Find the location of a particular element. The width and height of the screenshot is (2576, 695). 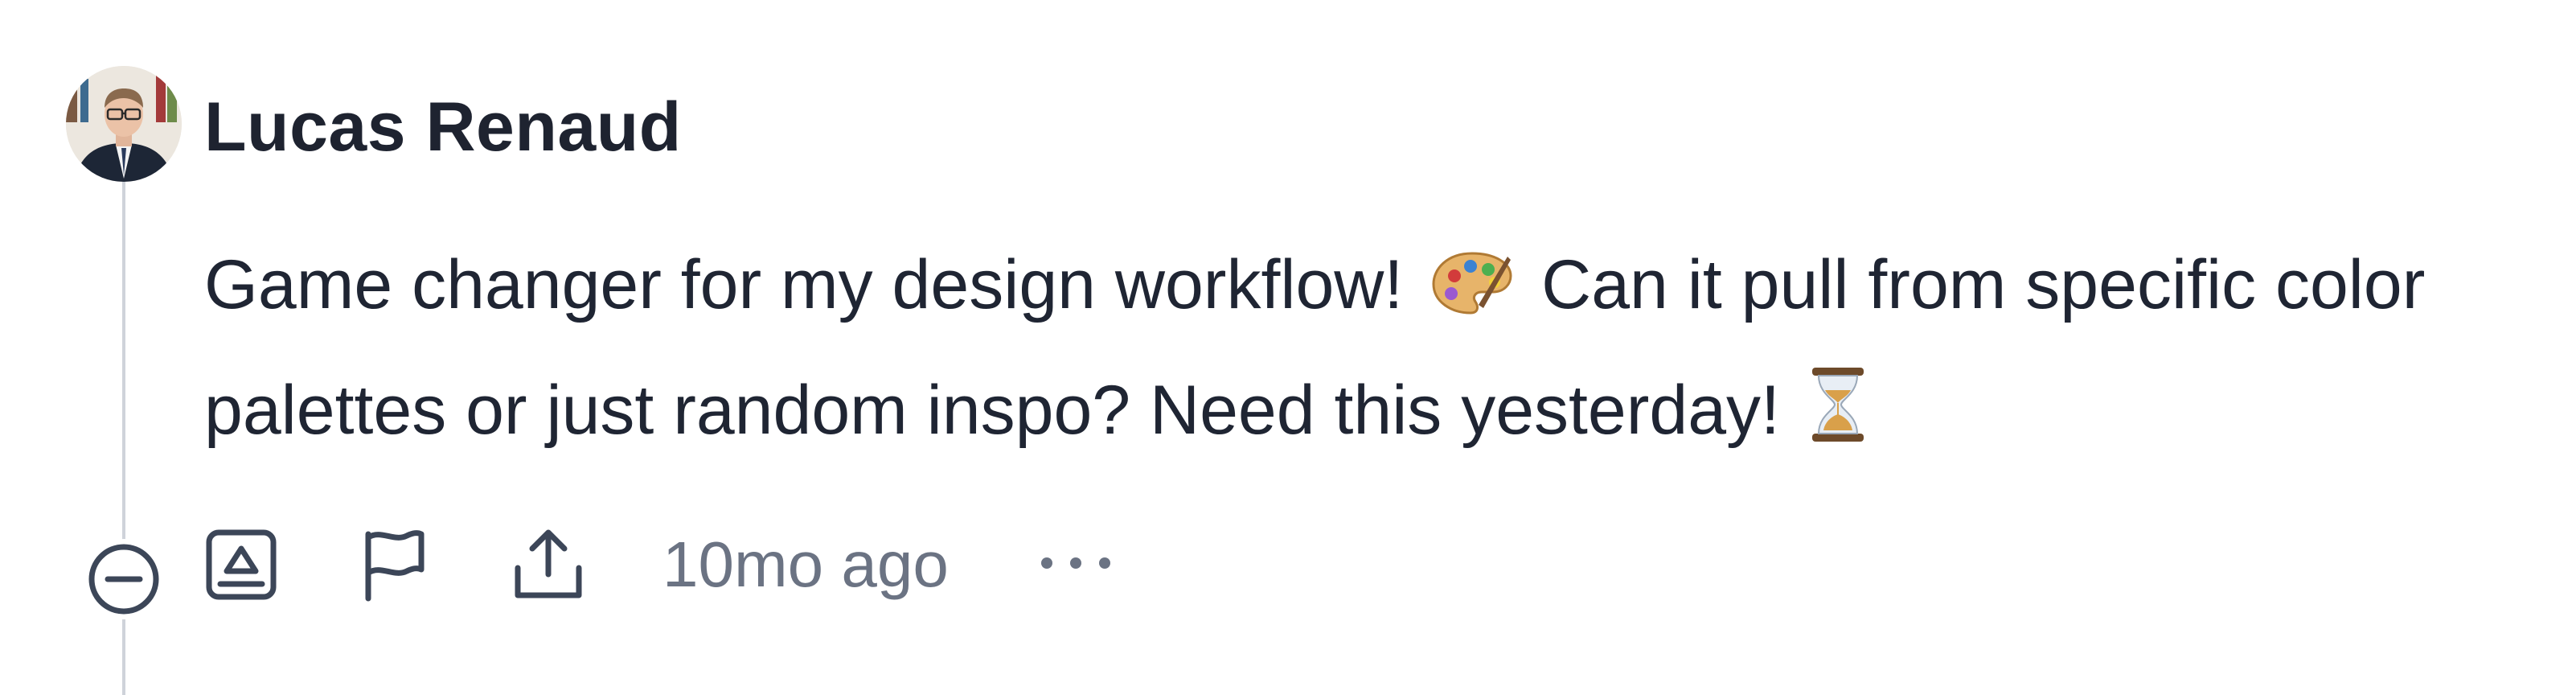

comment-author: Lucas Renaud is located at coordinates (443, 127).